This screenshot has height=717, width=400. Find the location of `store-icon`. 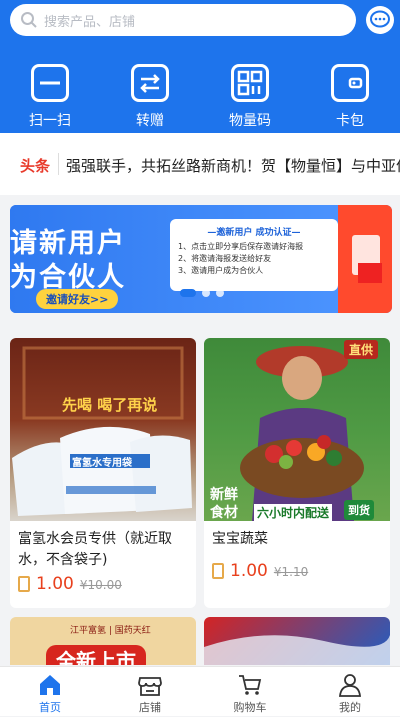

store-icon is located at coordinates (150, 685).